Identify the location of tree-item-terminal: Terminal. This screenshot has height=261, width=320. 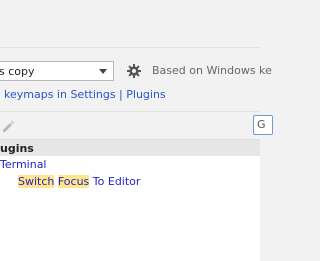
(23, 164).